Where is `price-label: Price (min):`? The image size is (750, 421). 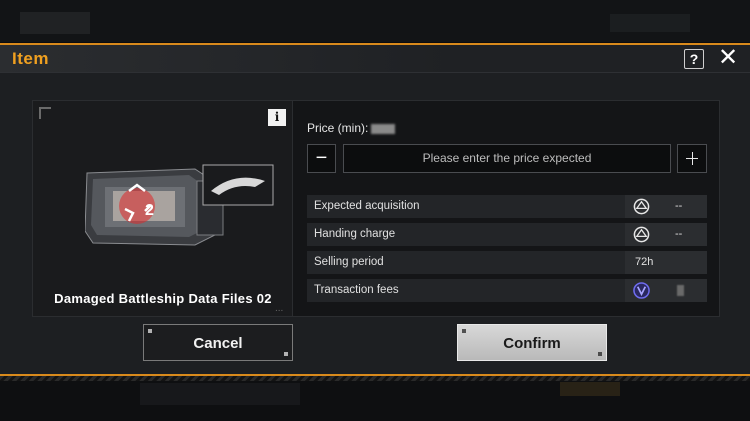
price-label: Price (min): is located at coordinates (351, 128).